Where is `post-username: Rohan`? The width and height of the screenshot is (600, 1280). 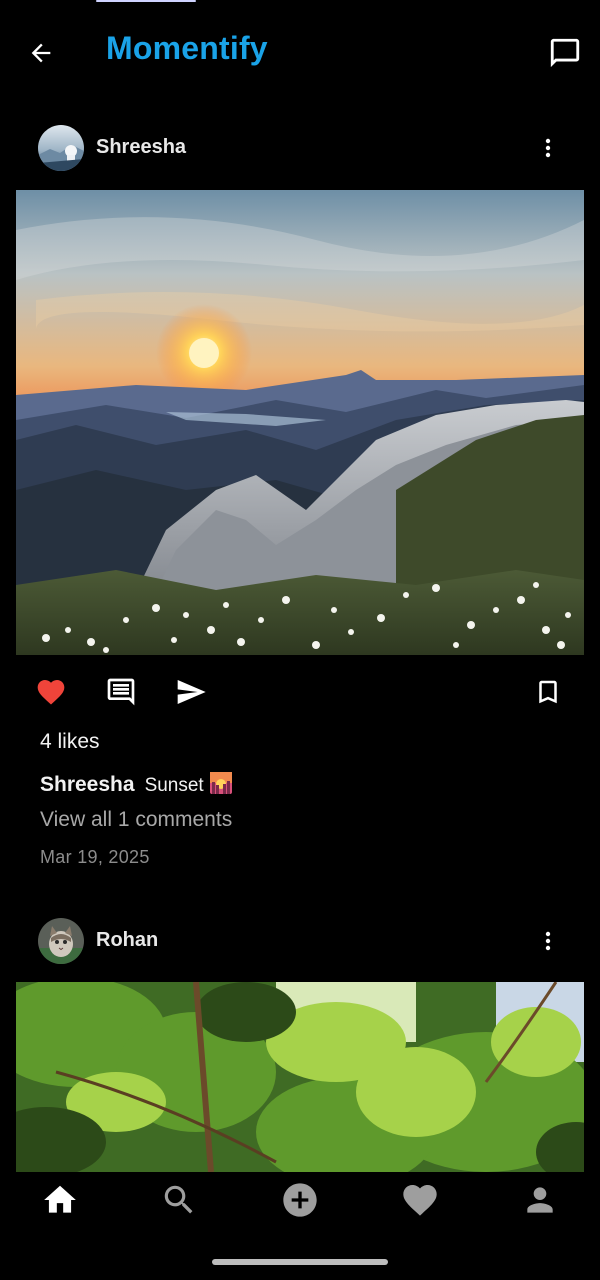 post-username: Rohan is located at coordinates (127, 940).